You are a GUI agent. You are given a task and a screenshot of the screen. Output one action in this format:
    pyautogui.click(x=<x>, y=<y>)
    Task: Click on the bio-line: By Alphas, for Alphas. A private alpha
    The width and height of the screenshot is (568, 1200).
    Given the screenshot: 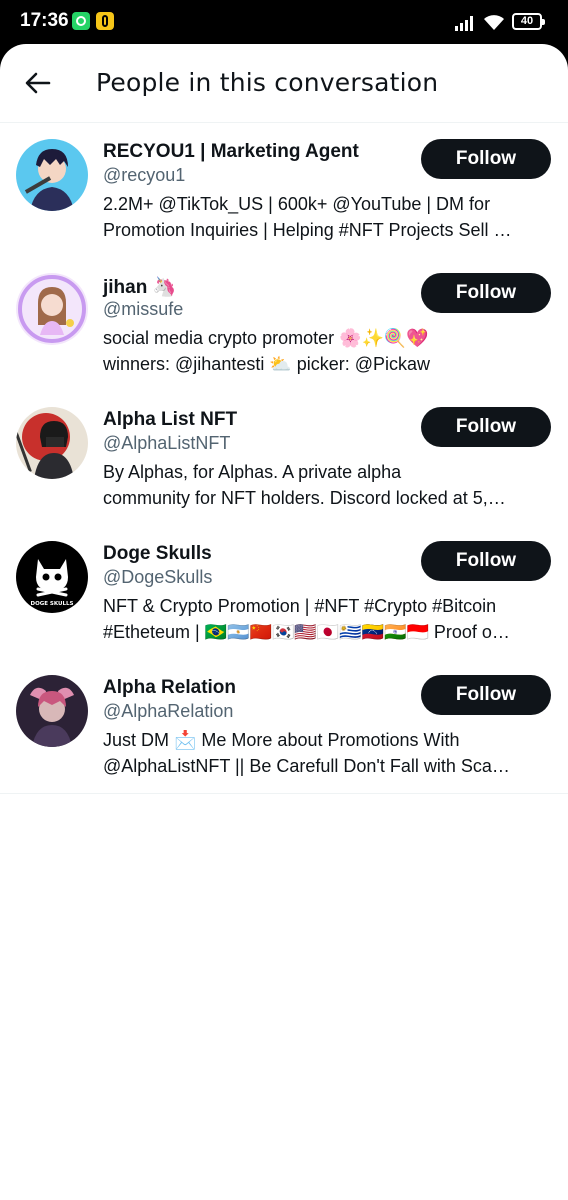 What is the action you would take?
    pyautogui.click(x=252, y=472)
    